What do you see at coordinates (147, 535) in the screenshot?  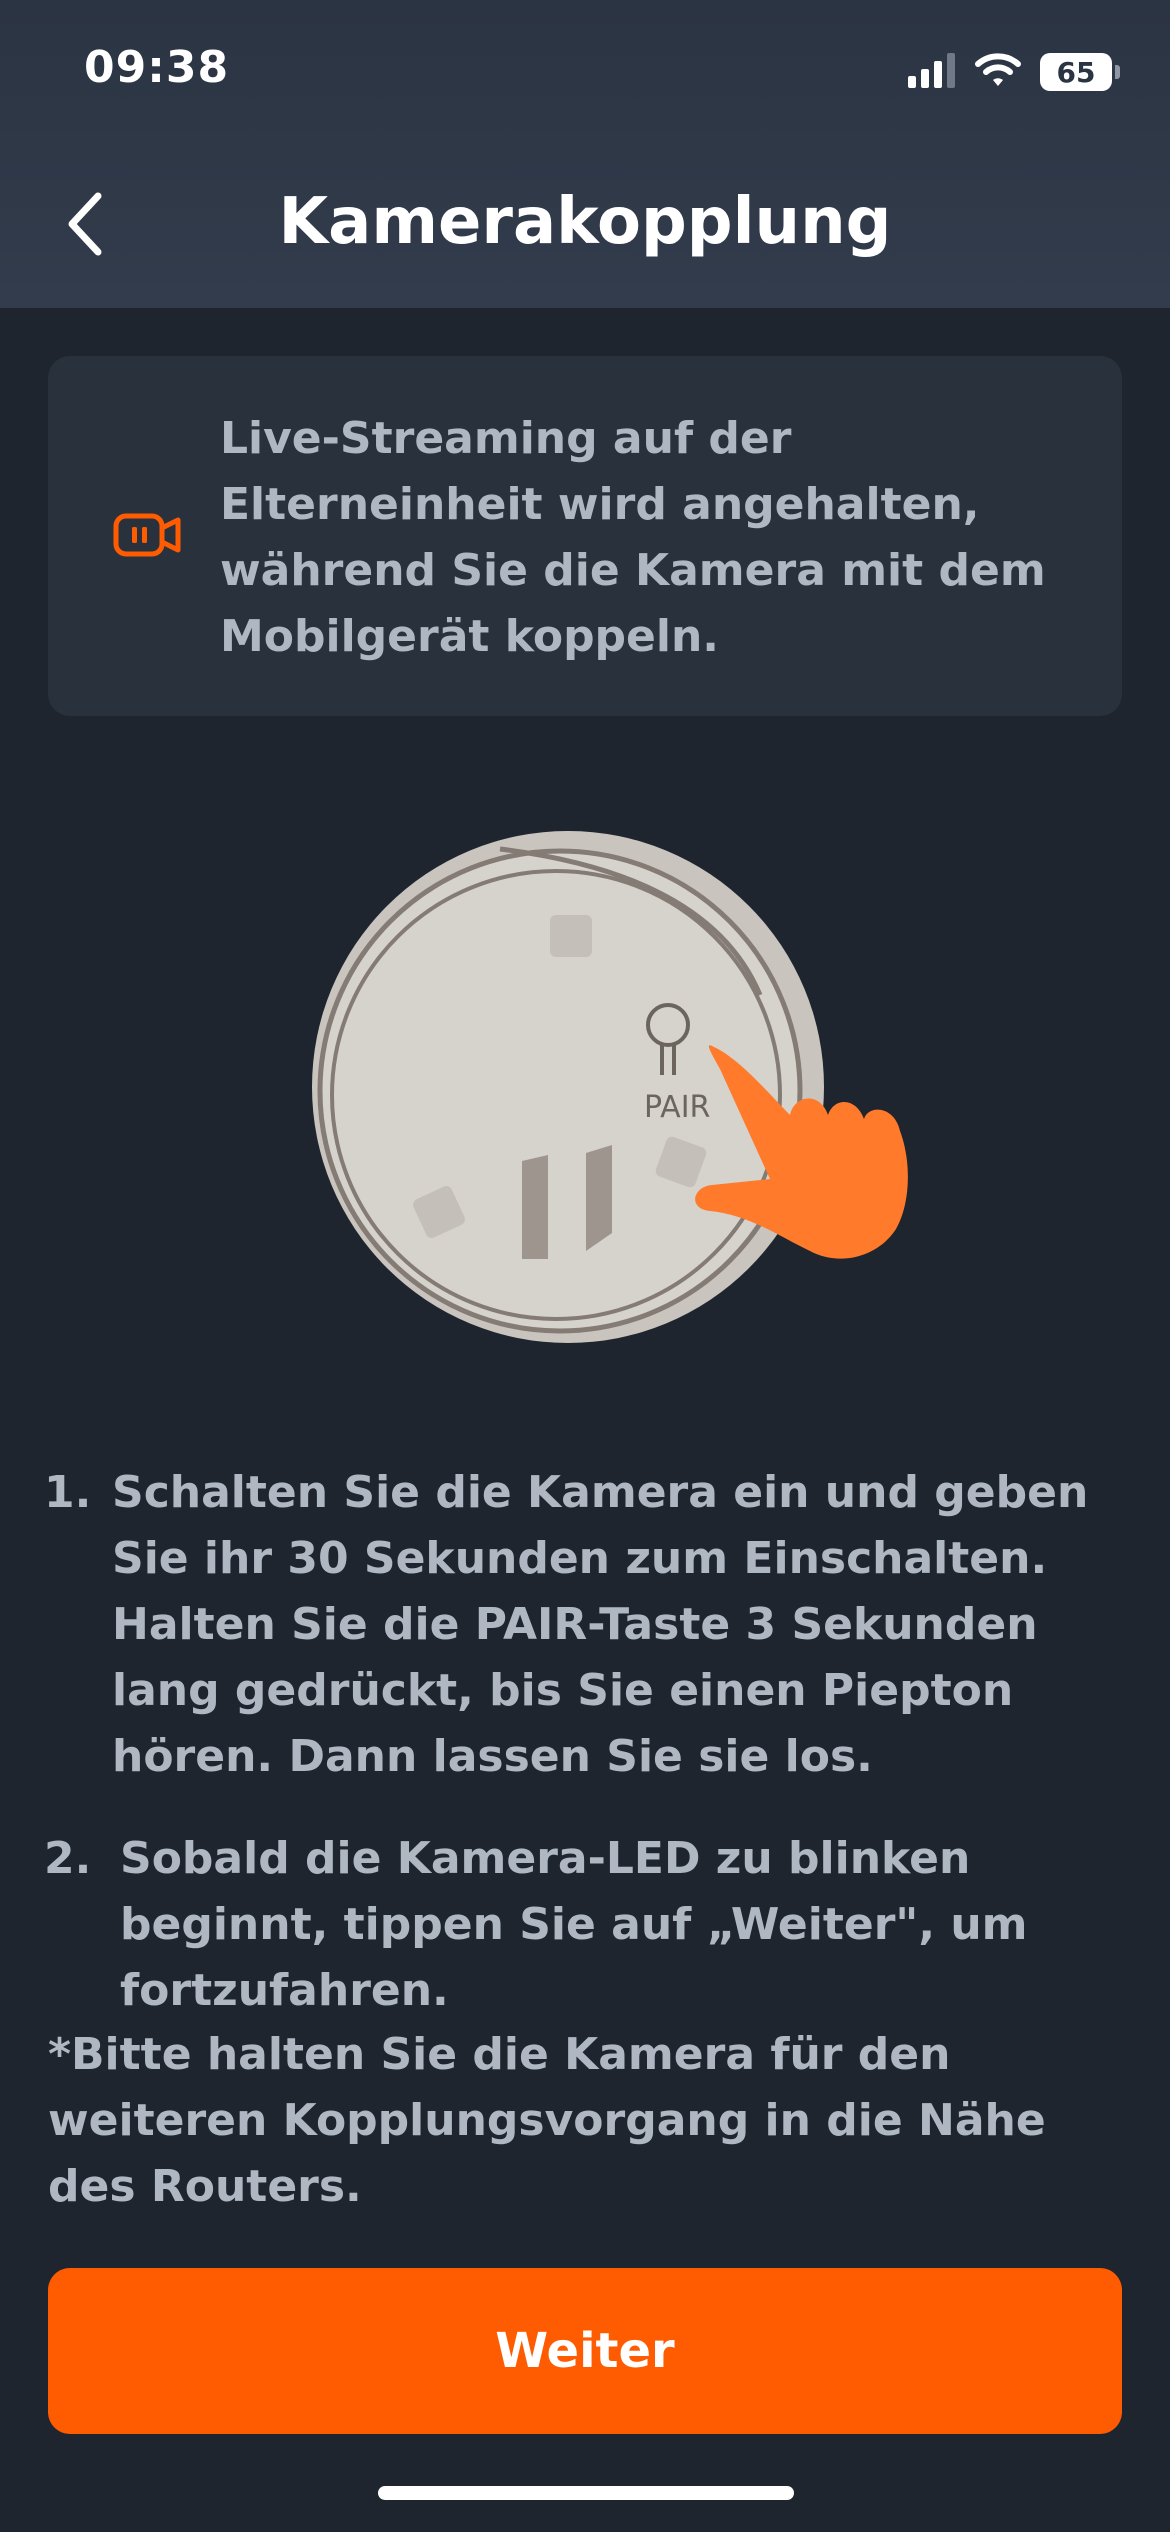 I see `camera-paused-icon` at bounding box center [147, 535].